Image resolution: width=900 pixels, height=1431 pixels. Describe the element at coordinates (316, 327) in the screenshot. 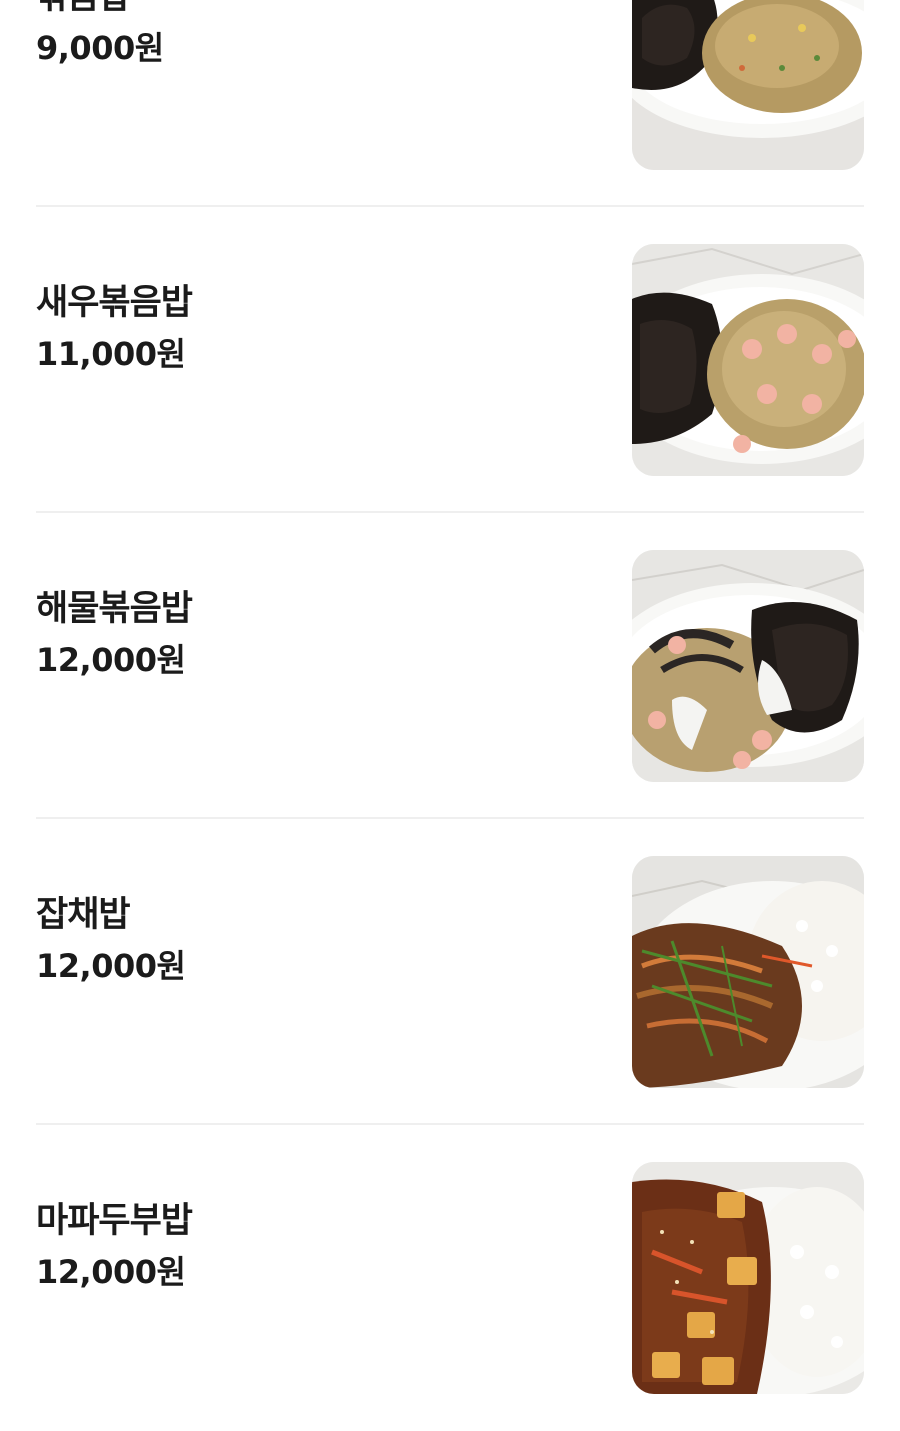

I see `menu-item-text: 새우볶음밥 11,000원` at that location.